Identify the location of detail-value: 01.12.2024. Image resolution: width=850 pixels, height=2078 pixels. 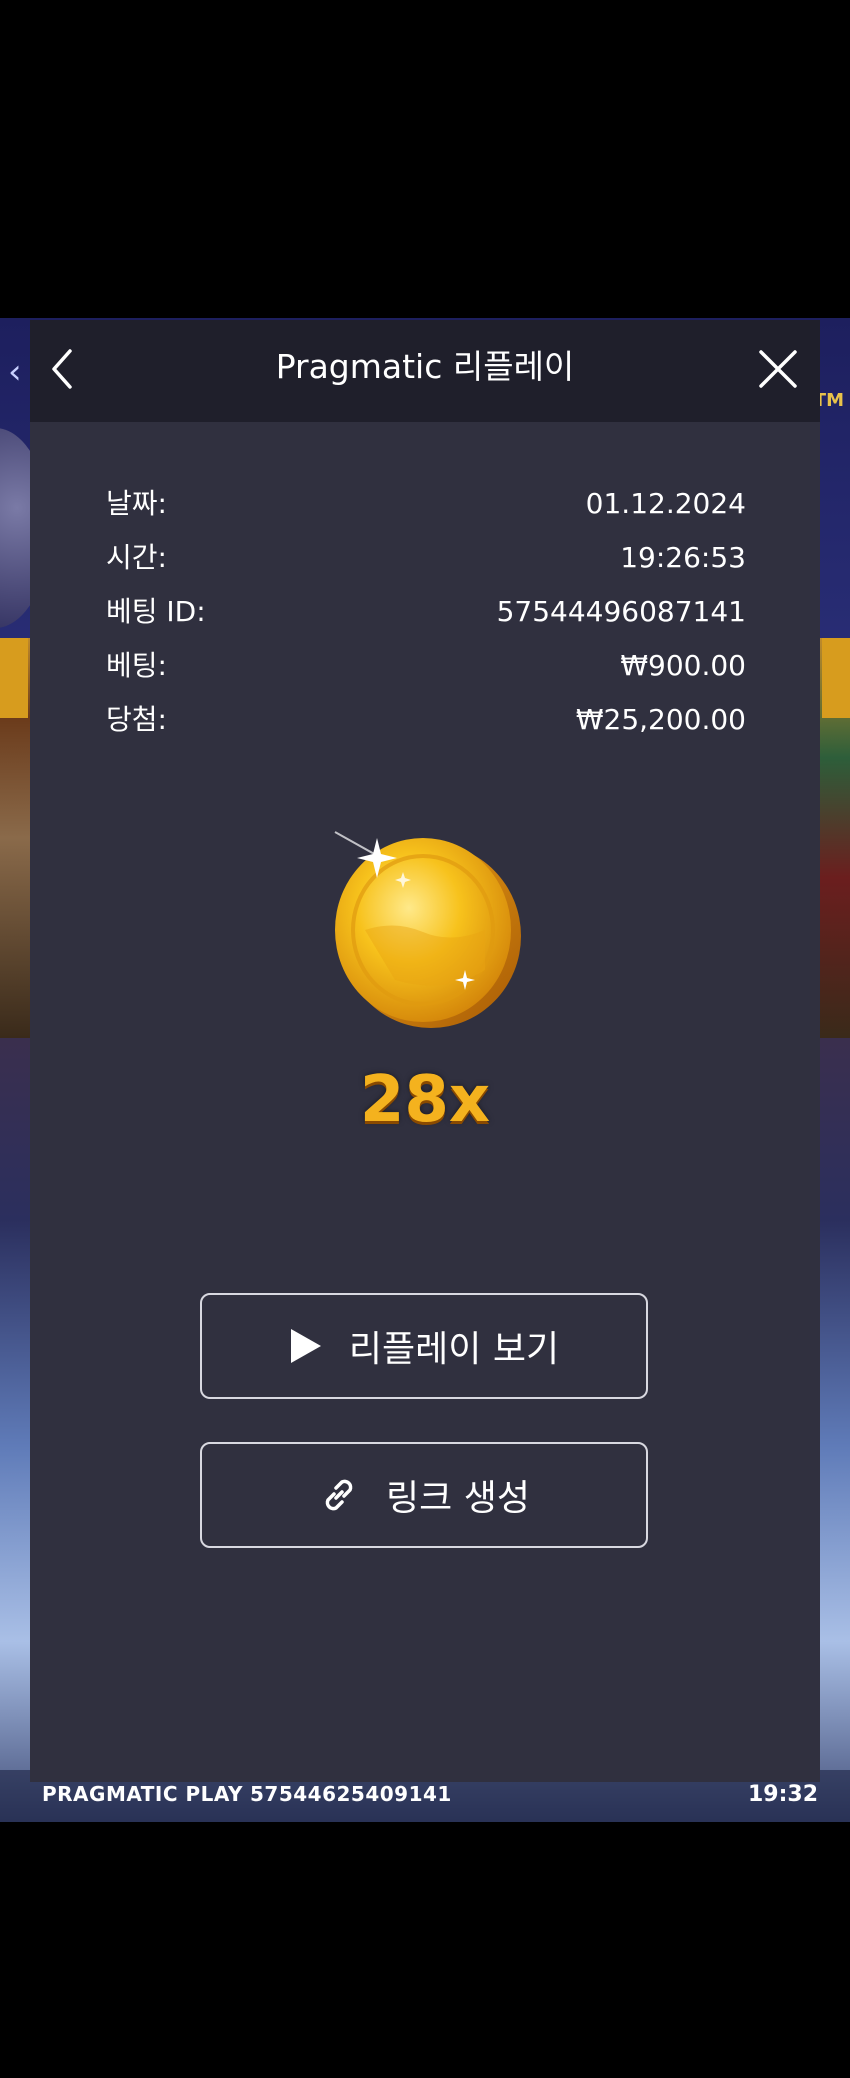
(665, 503).